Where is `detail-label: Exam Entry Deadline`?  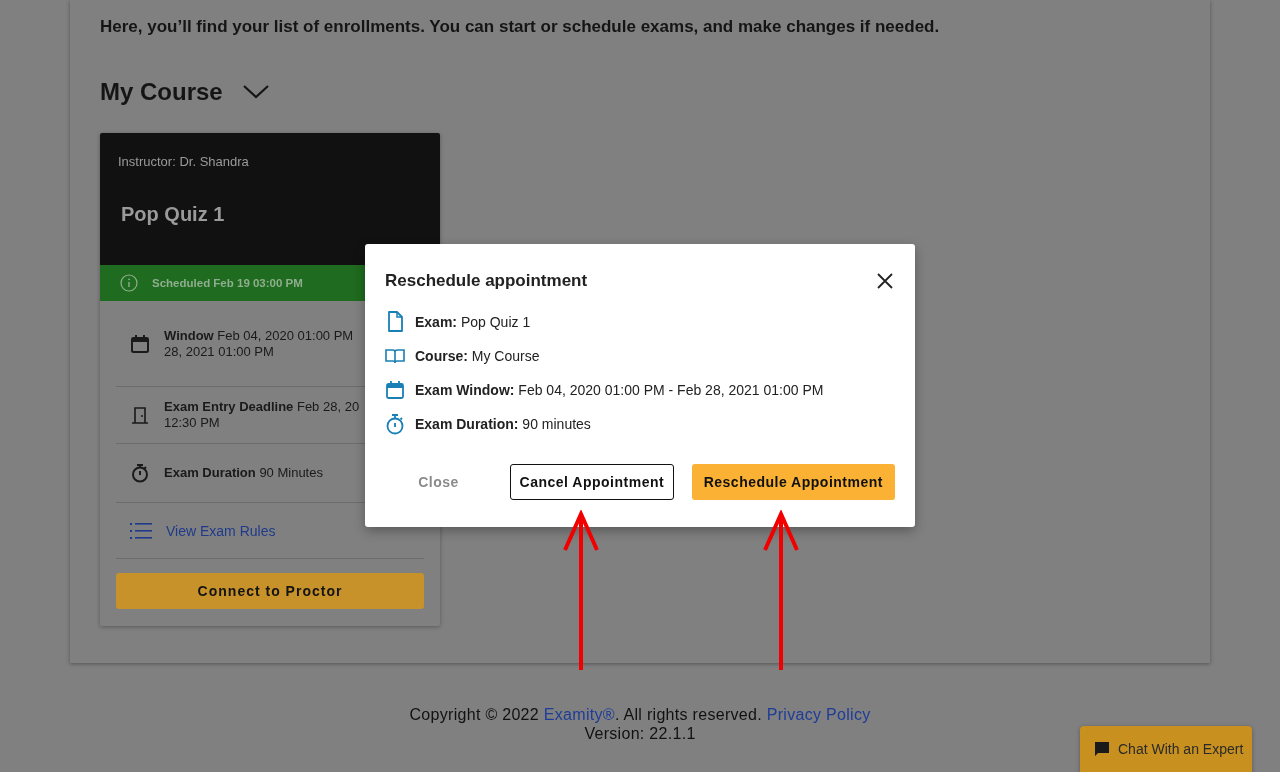
detail-label: Exam Entry Deadline is located at coordinates (229, 406).